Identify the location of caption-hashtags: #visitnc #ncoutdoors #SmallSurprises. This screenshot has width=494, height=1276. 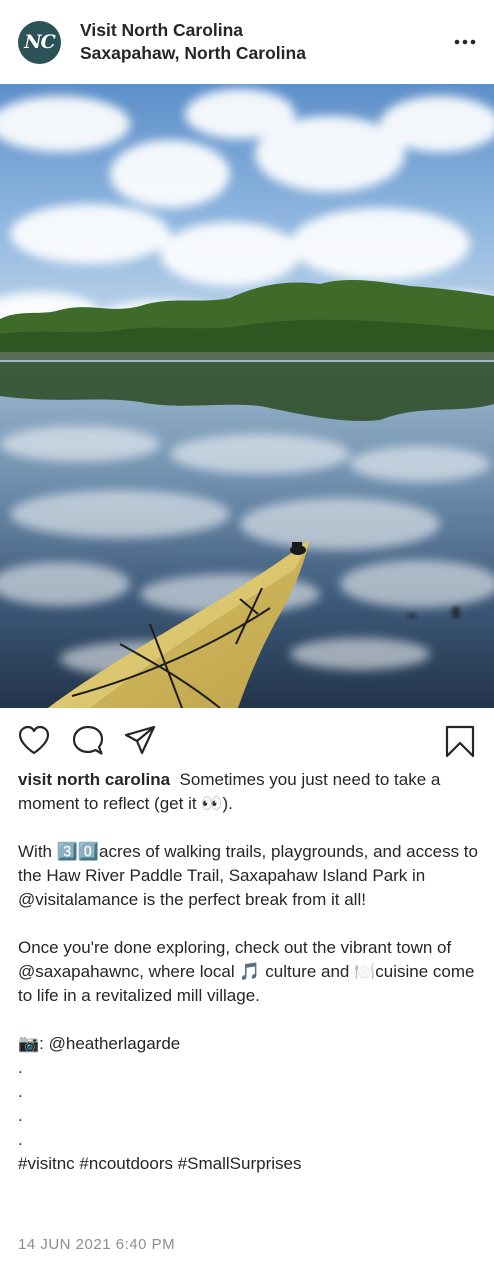
(248, 1164).